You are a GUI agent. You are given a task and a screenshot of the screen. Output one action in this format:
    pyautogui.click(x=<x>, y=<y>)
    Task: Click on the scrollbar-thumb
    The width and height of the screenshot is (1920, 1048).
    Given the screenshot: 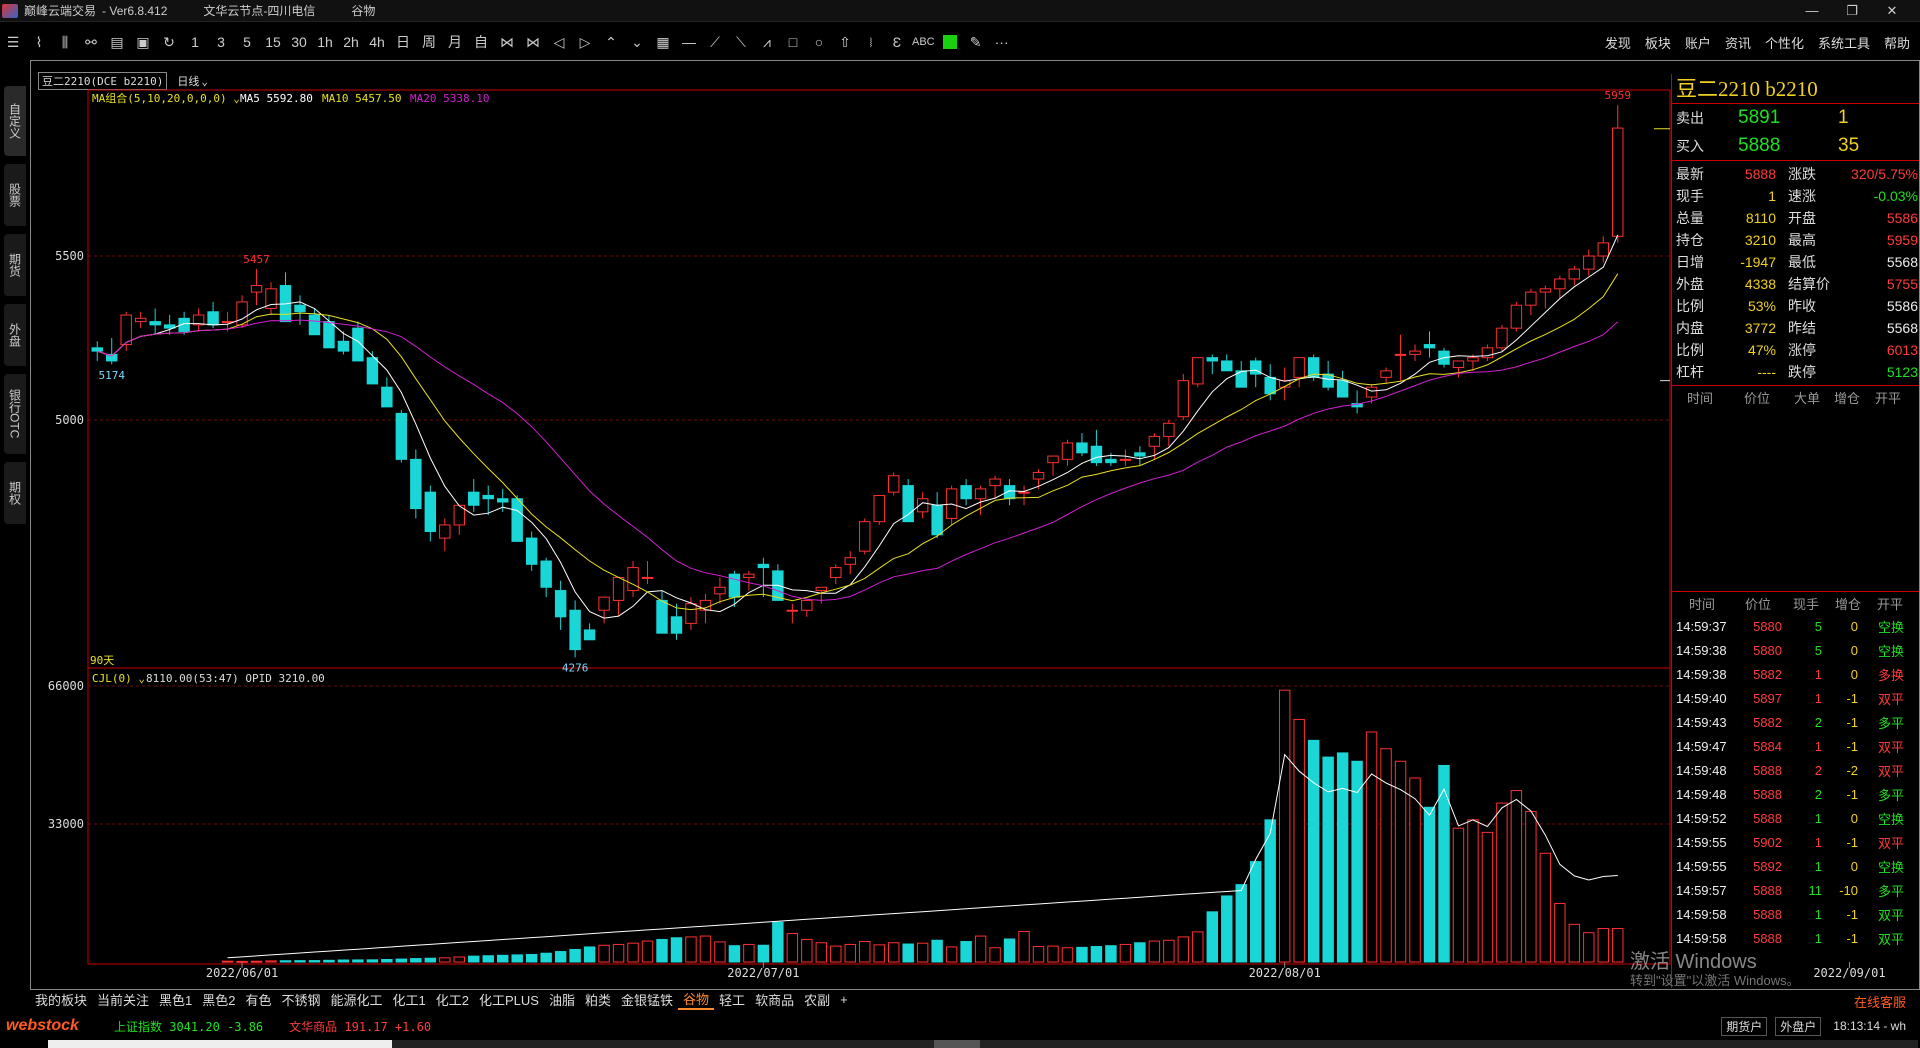 What is the action you would take?
    pyautogui.click(x=220, y=1044)
    